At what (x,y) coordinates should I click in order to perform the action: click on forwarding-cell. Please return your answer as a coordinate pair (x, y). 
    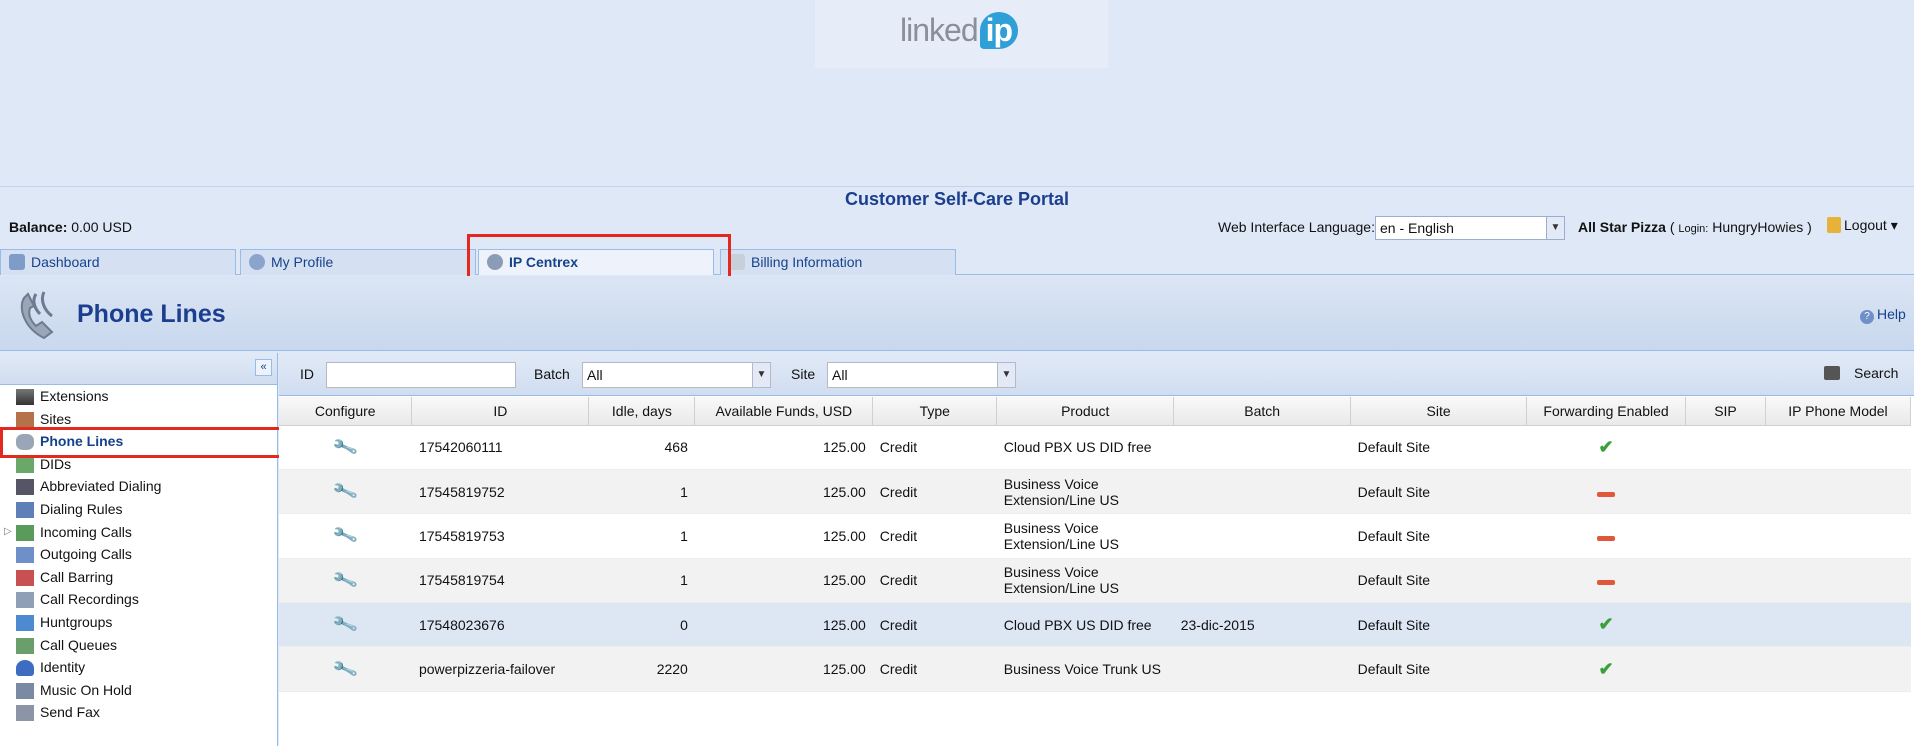
    Looking at the image, I should click on (1606, 581).